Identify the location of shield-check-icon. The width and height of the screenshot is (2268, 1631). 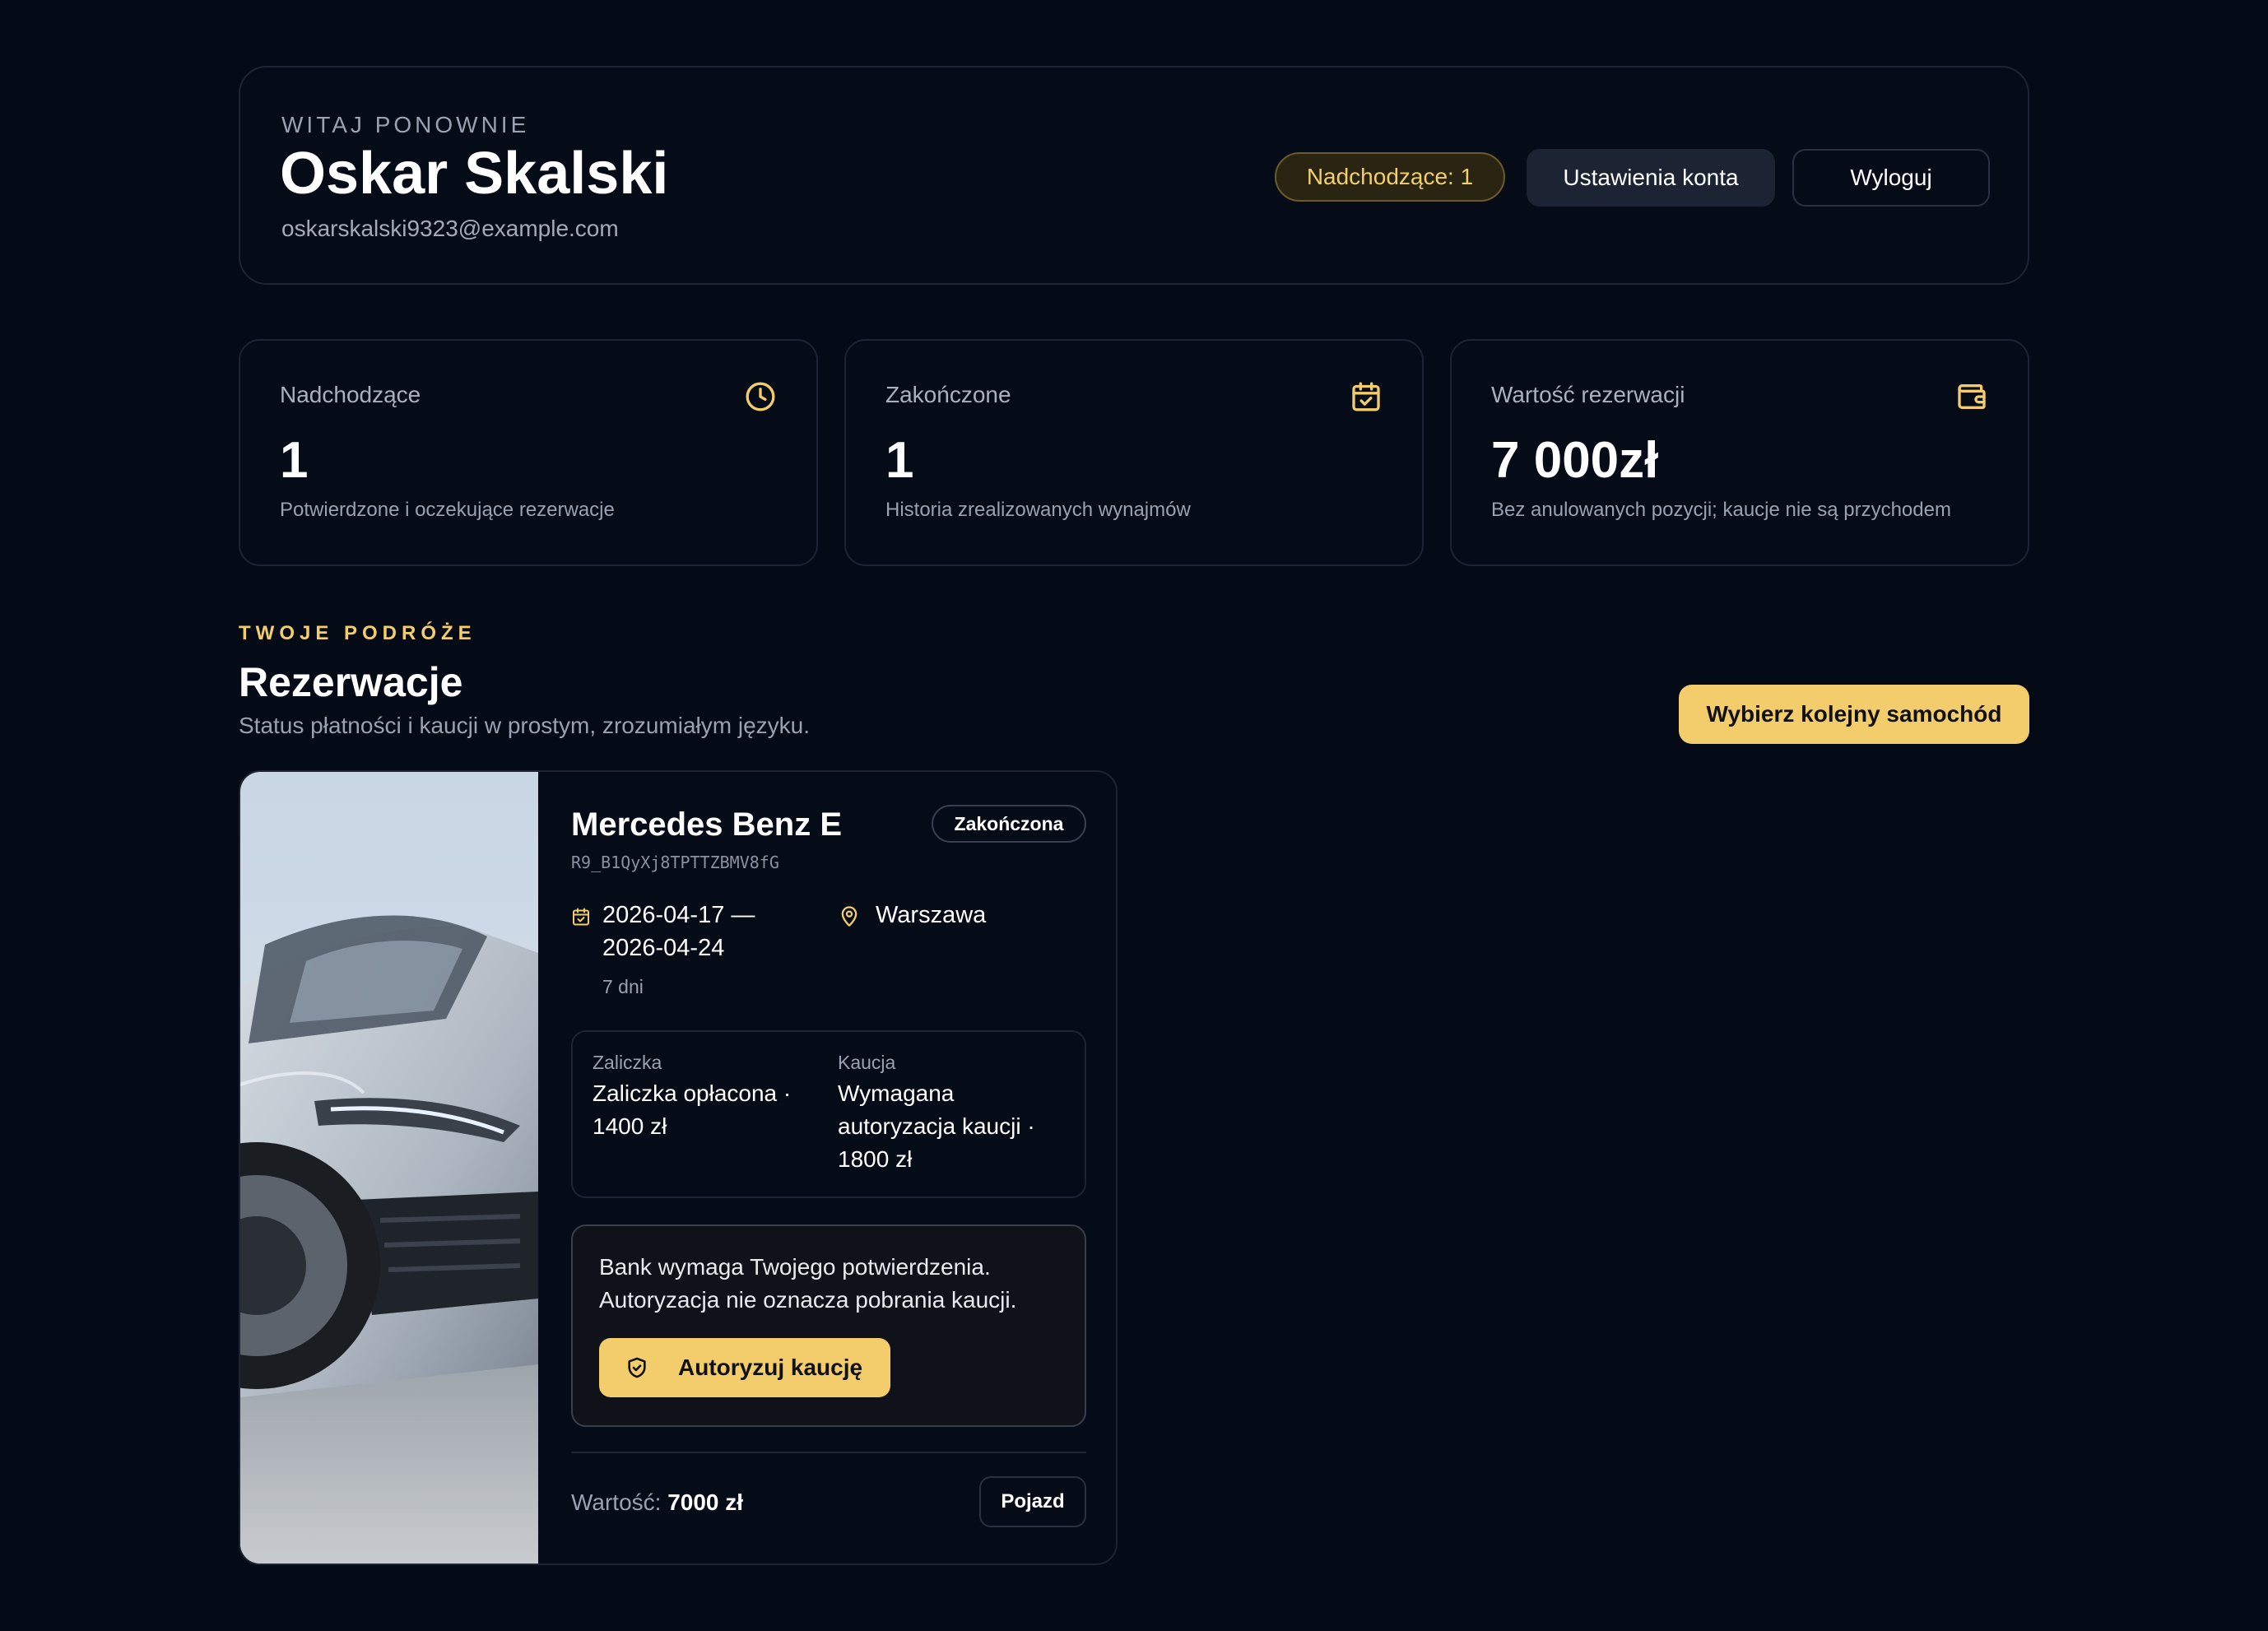
(637, 1368).